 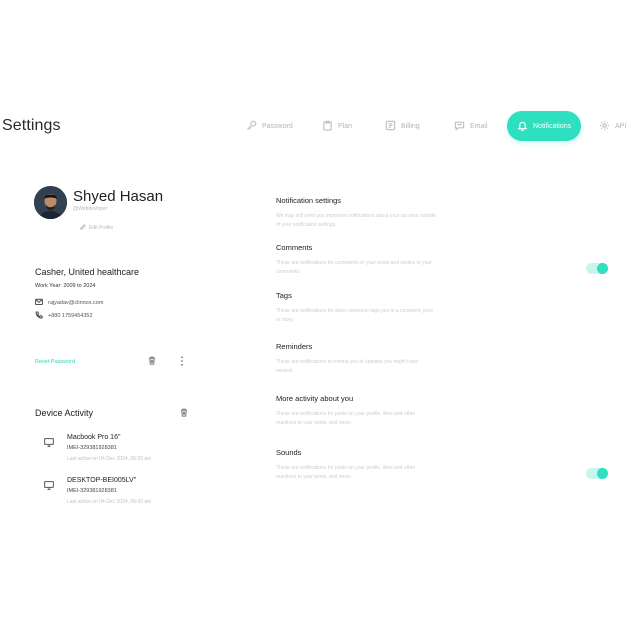 I want to click on notification-title: Comments, so click(x=294, y=247).